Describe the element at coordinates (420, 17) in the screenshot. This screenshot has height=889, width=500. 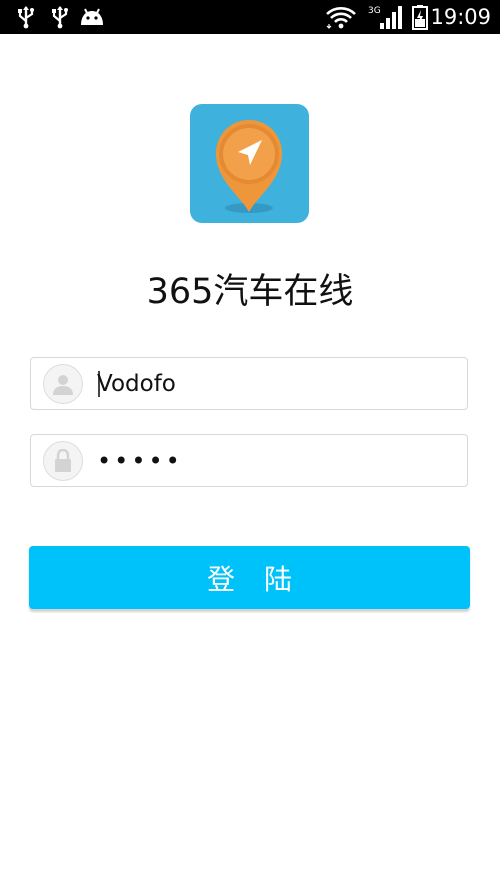
I see `battery-charging-icon` at that location.